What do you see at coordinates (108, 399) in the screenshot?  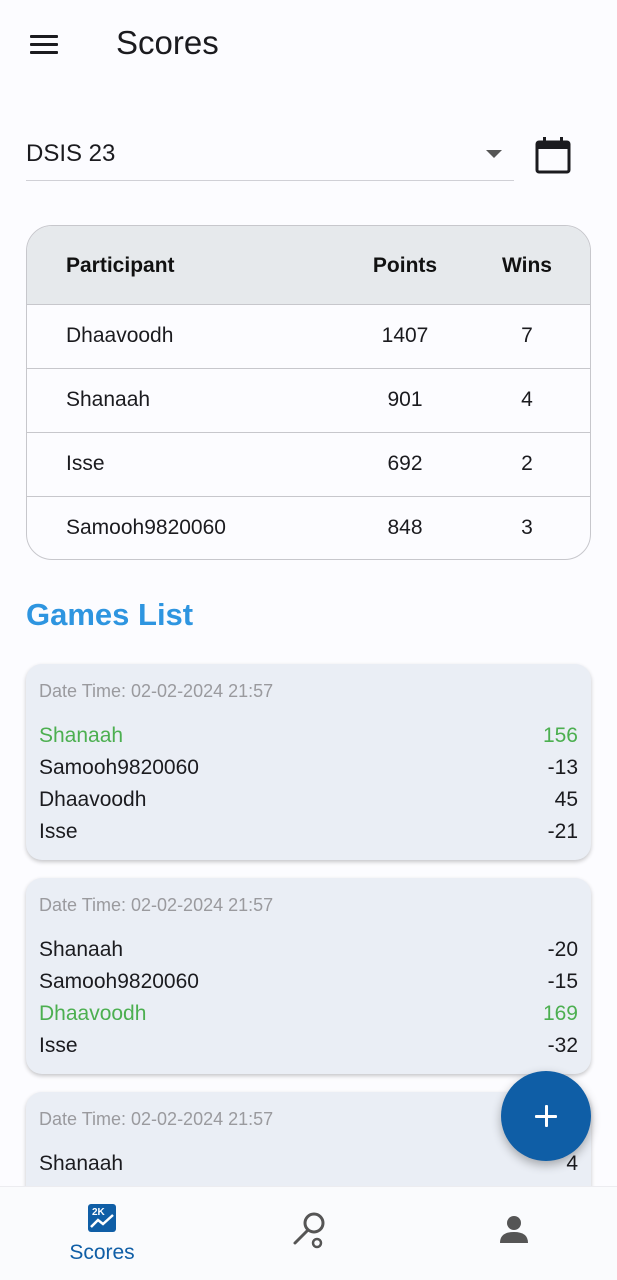 I see `cell-participant: Shanaah` at bounding box center [108, 399].